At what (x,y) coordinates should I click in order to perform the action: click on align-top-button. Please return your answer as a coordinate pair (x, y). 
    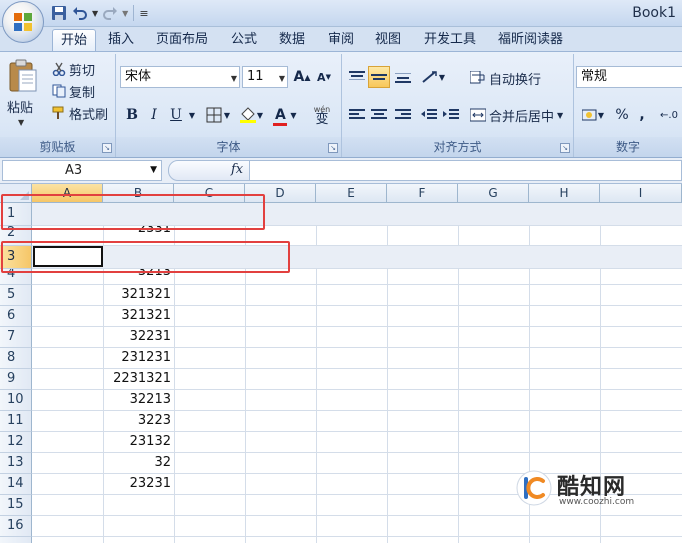
    Looking at the image, I should click on (357, 77).